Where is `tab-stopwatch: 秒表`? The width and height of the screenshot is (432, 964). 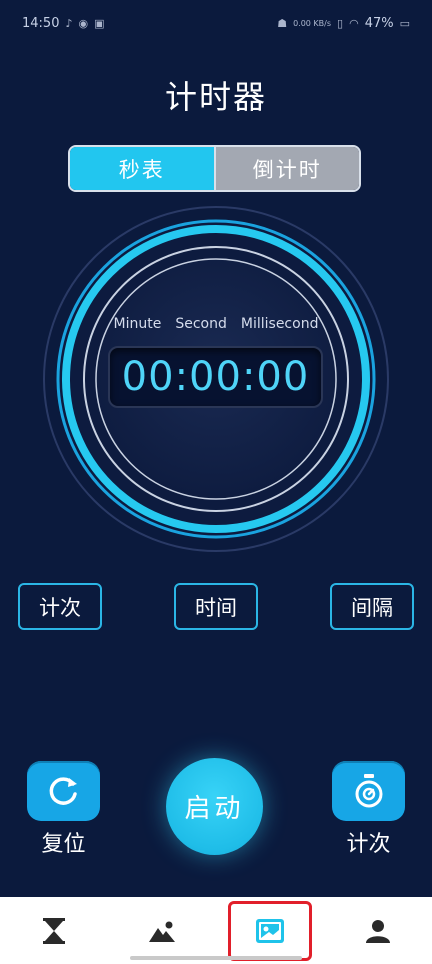
tab-stopwatch: 秒表 is located at coordinates (143, 168).